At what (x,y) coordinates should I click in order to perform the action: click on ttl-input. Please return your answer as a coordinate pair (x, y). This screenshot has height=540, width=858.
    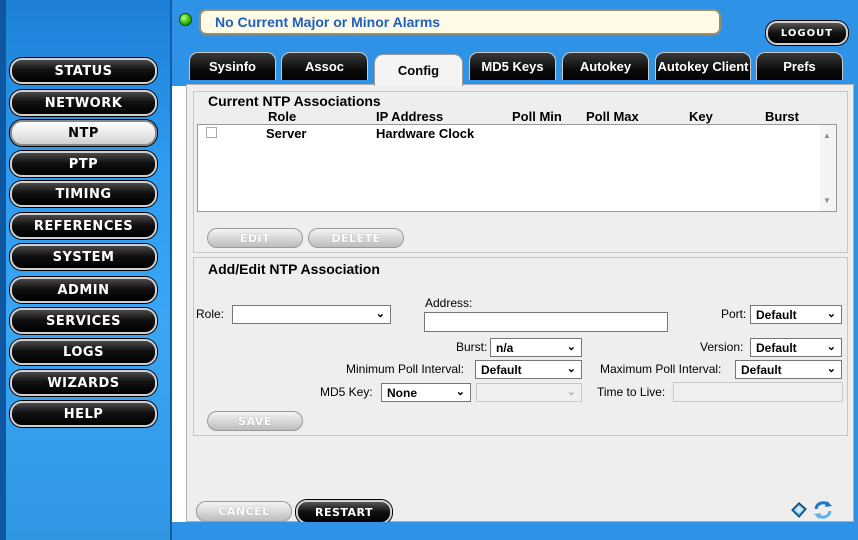
    Looking at the image, I should click on (758, 392).